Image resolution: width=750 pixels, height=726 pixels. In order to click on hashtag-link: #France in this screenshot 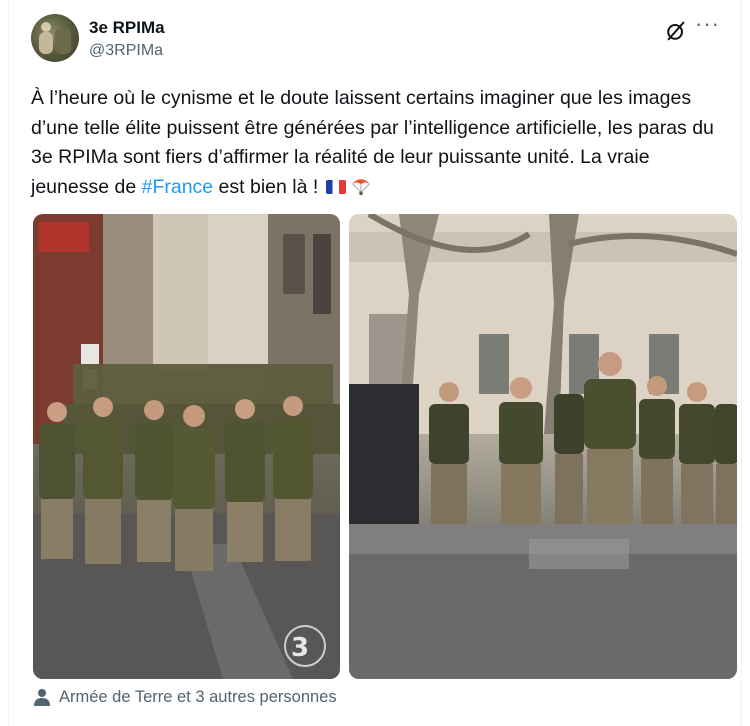, I will do `click(178, 187)`.